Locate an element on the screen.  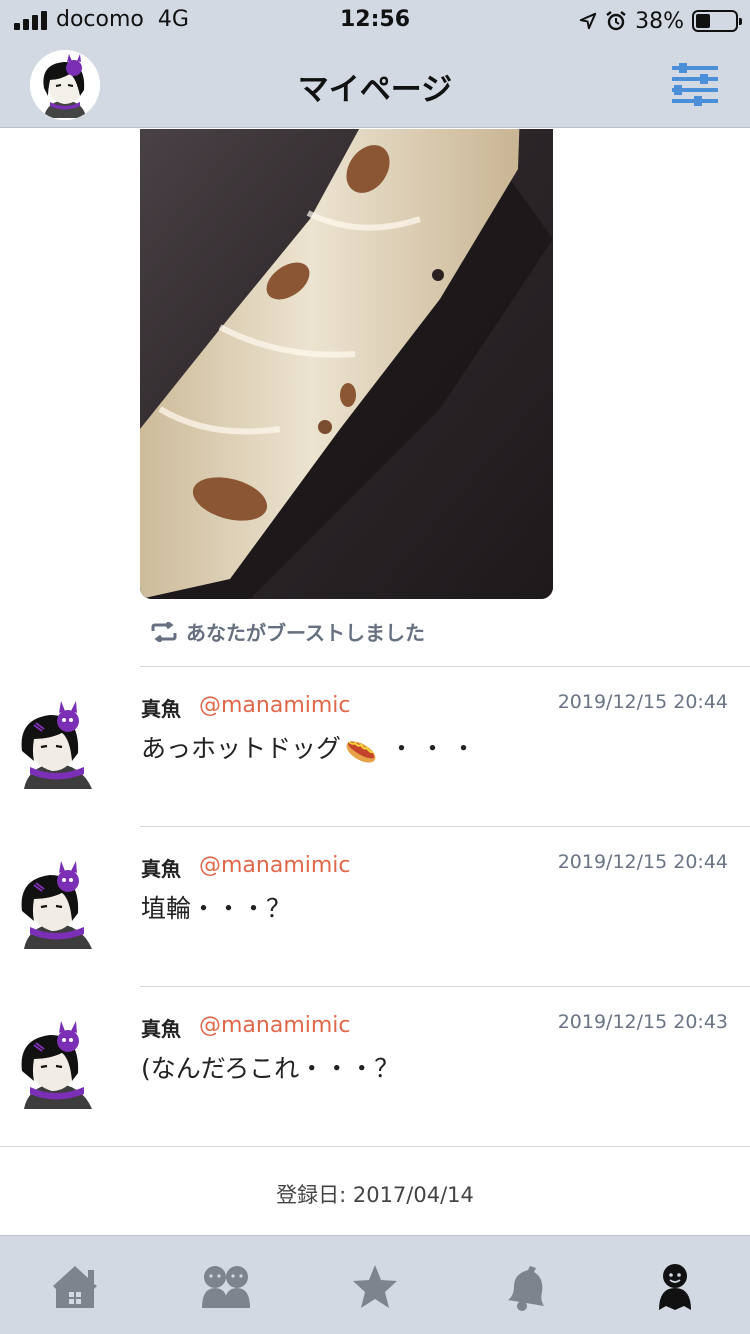
tab-people is located at coordinates (225, 1287).